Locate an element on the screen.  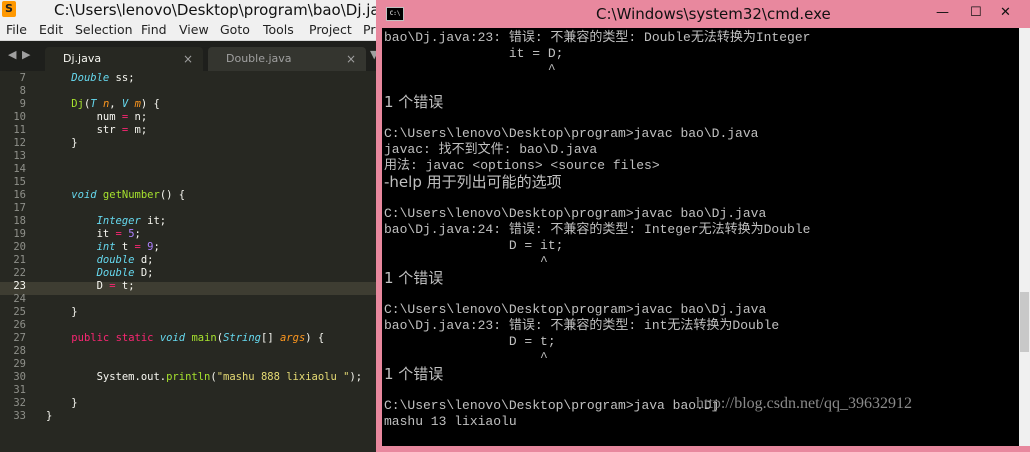
code-line: it = 5; is located at coordinates (93, 234).